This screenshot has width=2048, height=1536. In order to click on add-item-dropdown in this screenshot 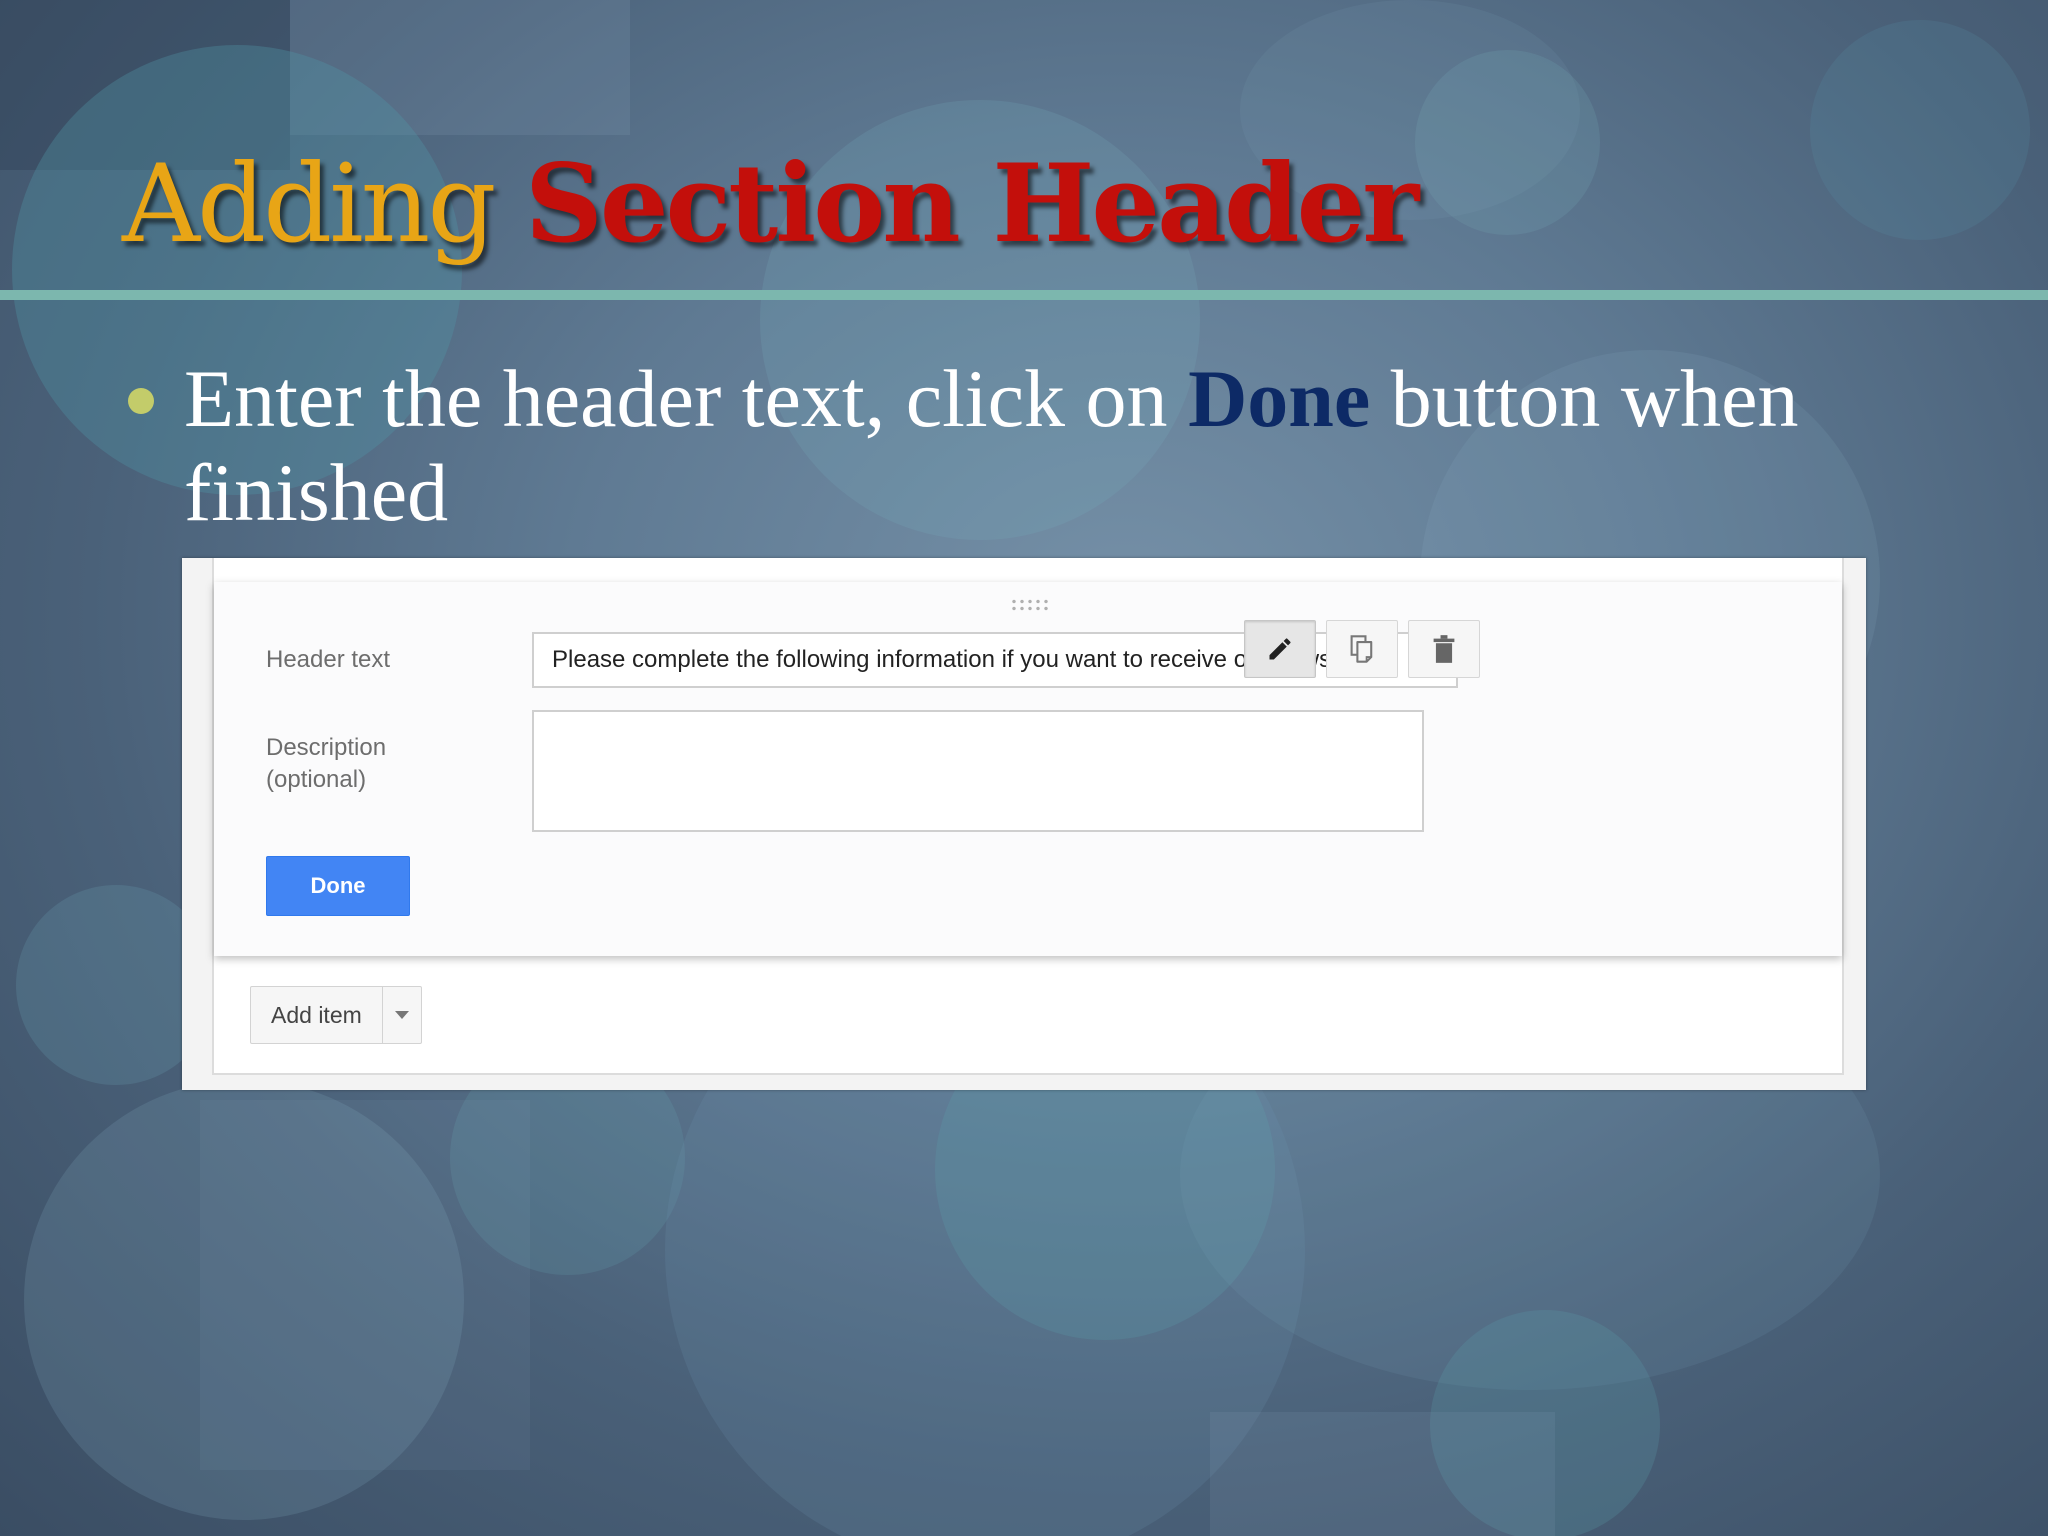, I will do `click(402, 1015)`.